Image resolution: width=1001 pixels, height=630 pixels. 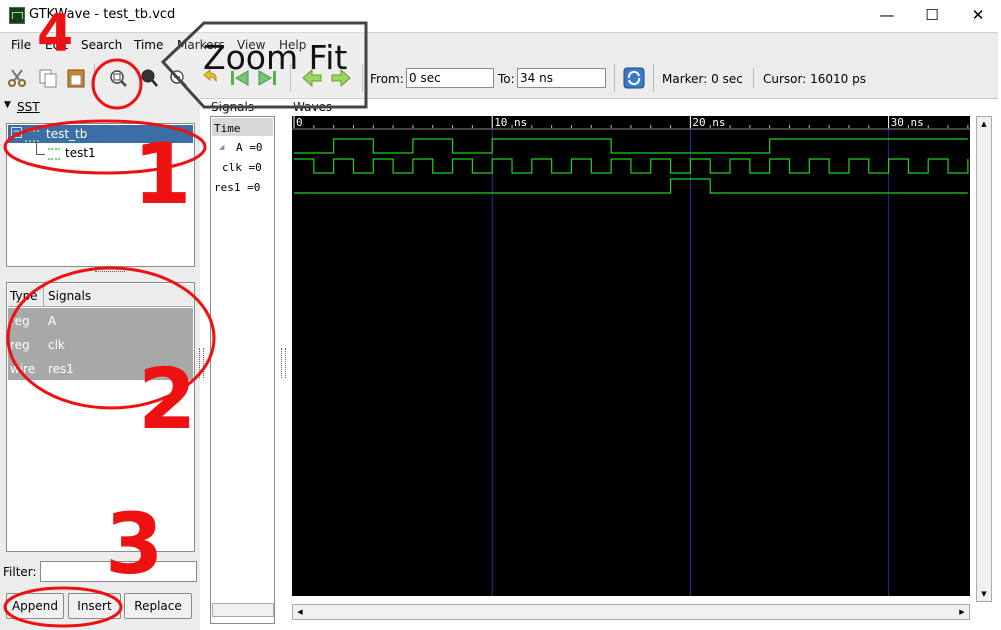 What do you see at coordinates (275, 57) in the screenshot?
I see `zoom-fit-callout-text: Zoom Fit` at bounding box center [275, 57].